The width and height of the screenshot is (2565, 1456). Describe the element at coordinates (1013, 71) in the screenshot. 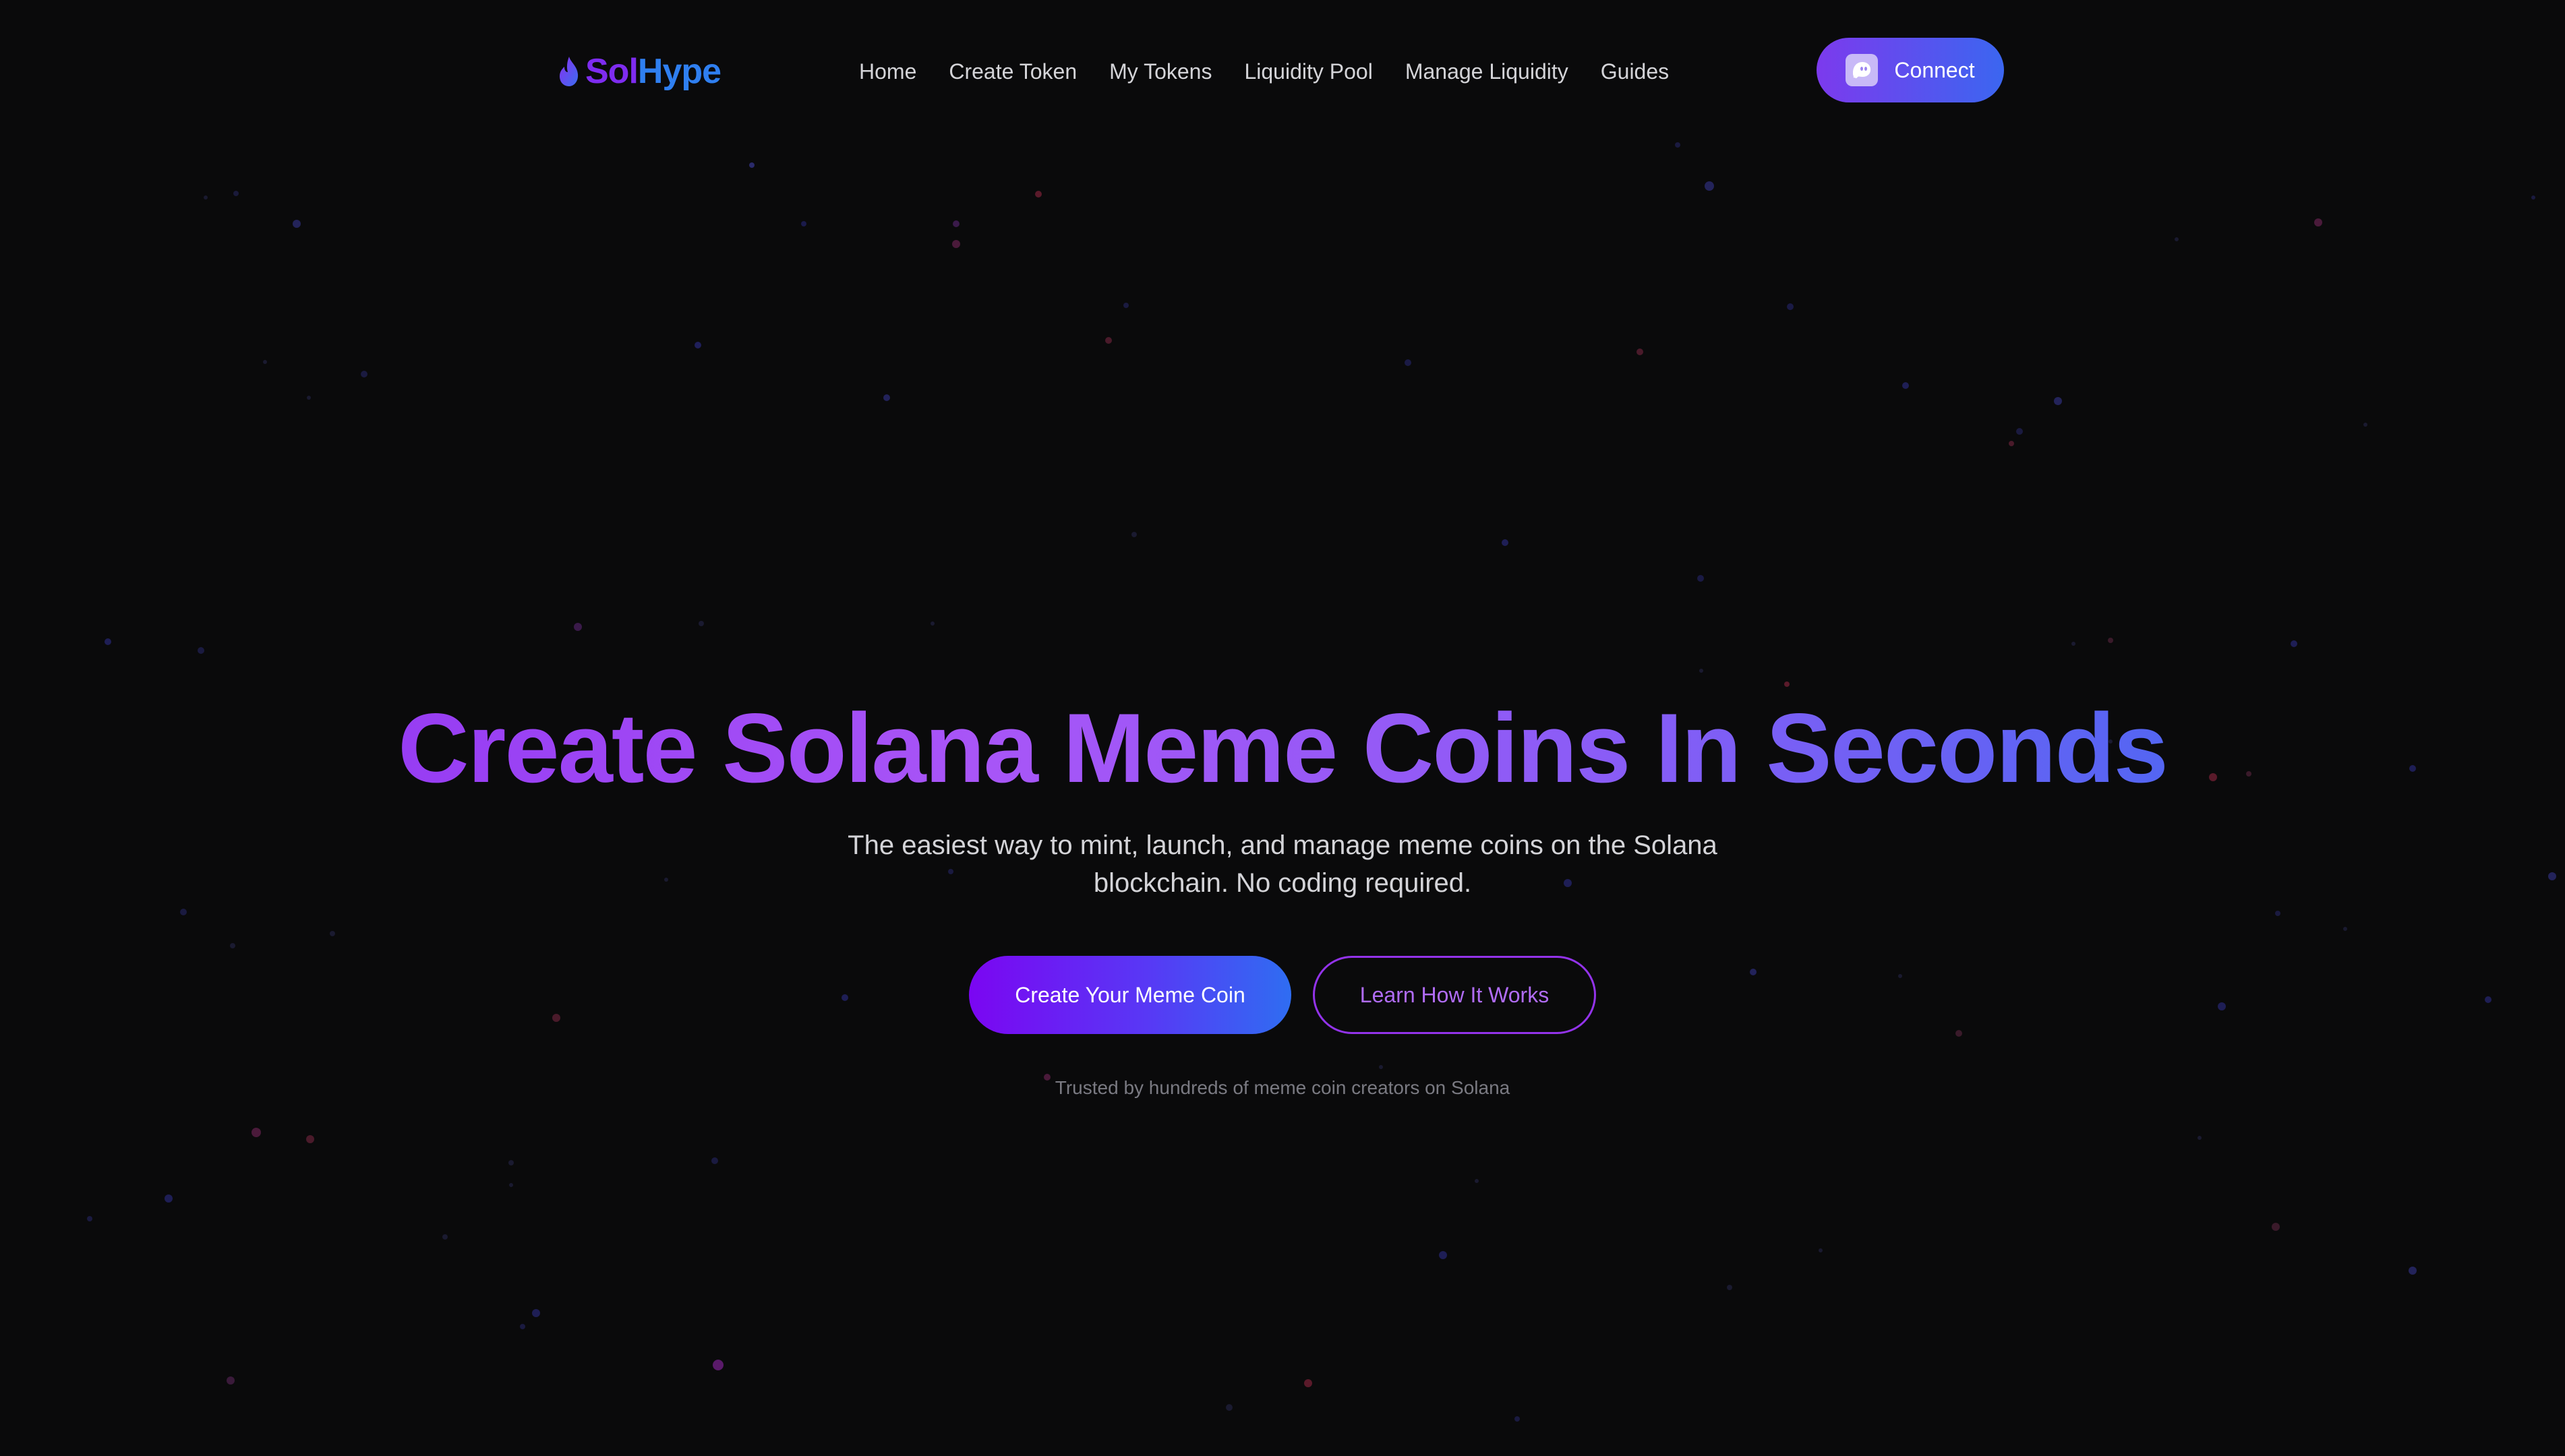

I see `nav-item-create-token: Create Token` at that location.